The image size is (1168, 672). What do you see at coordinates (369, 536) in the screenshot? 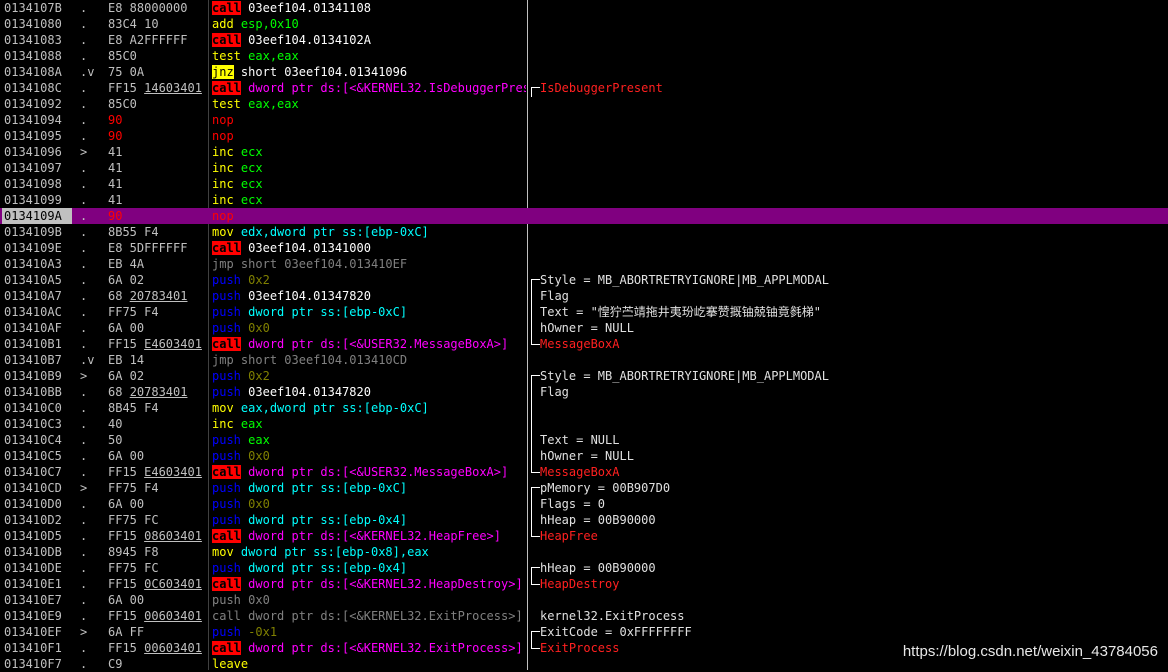
I see `instruction-text: call dword ptr ds:[<&KERNEL32.HeapFree>]` at bounding box center [369, 536].